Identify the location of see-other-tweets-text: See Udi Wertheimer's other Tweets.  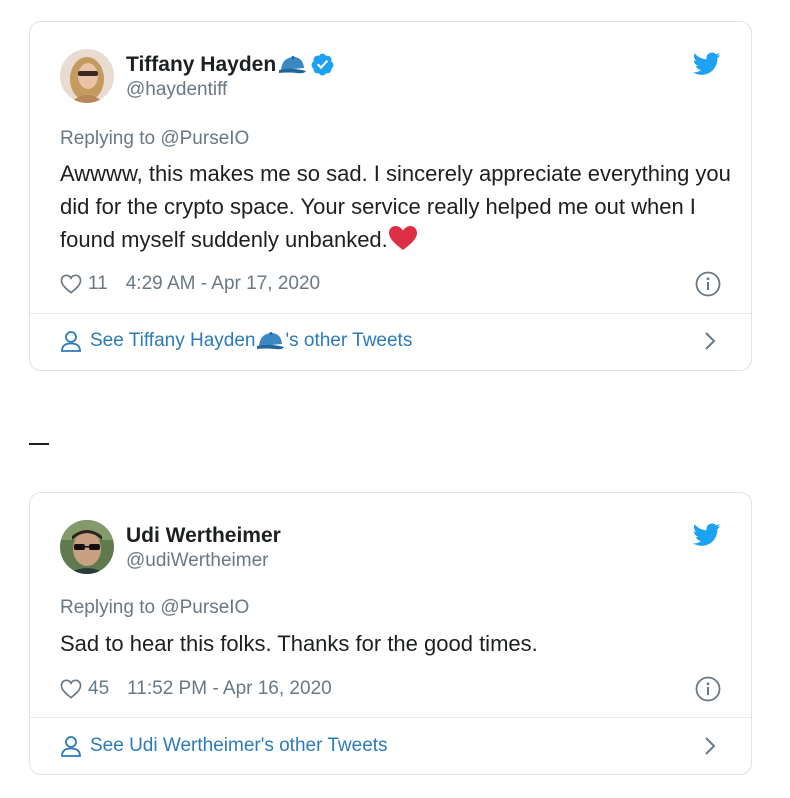
(239, 746).